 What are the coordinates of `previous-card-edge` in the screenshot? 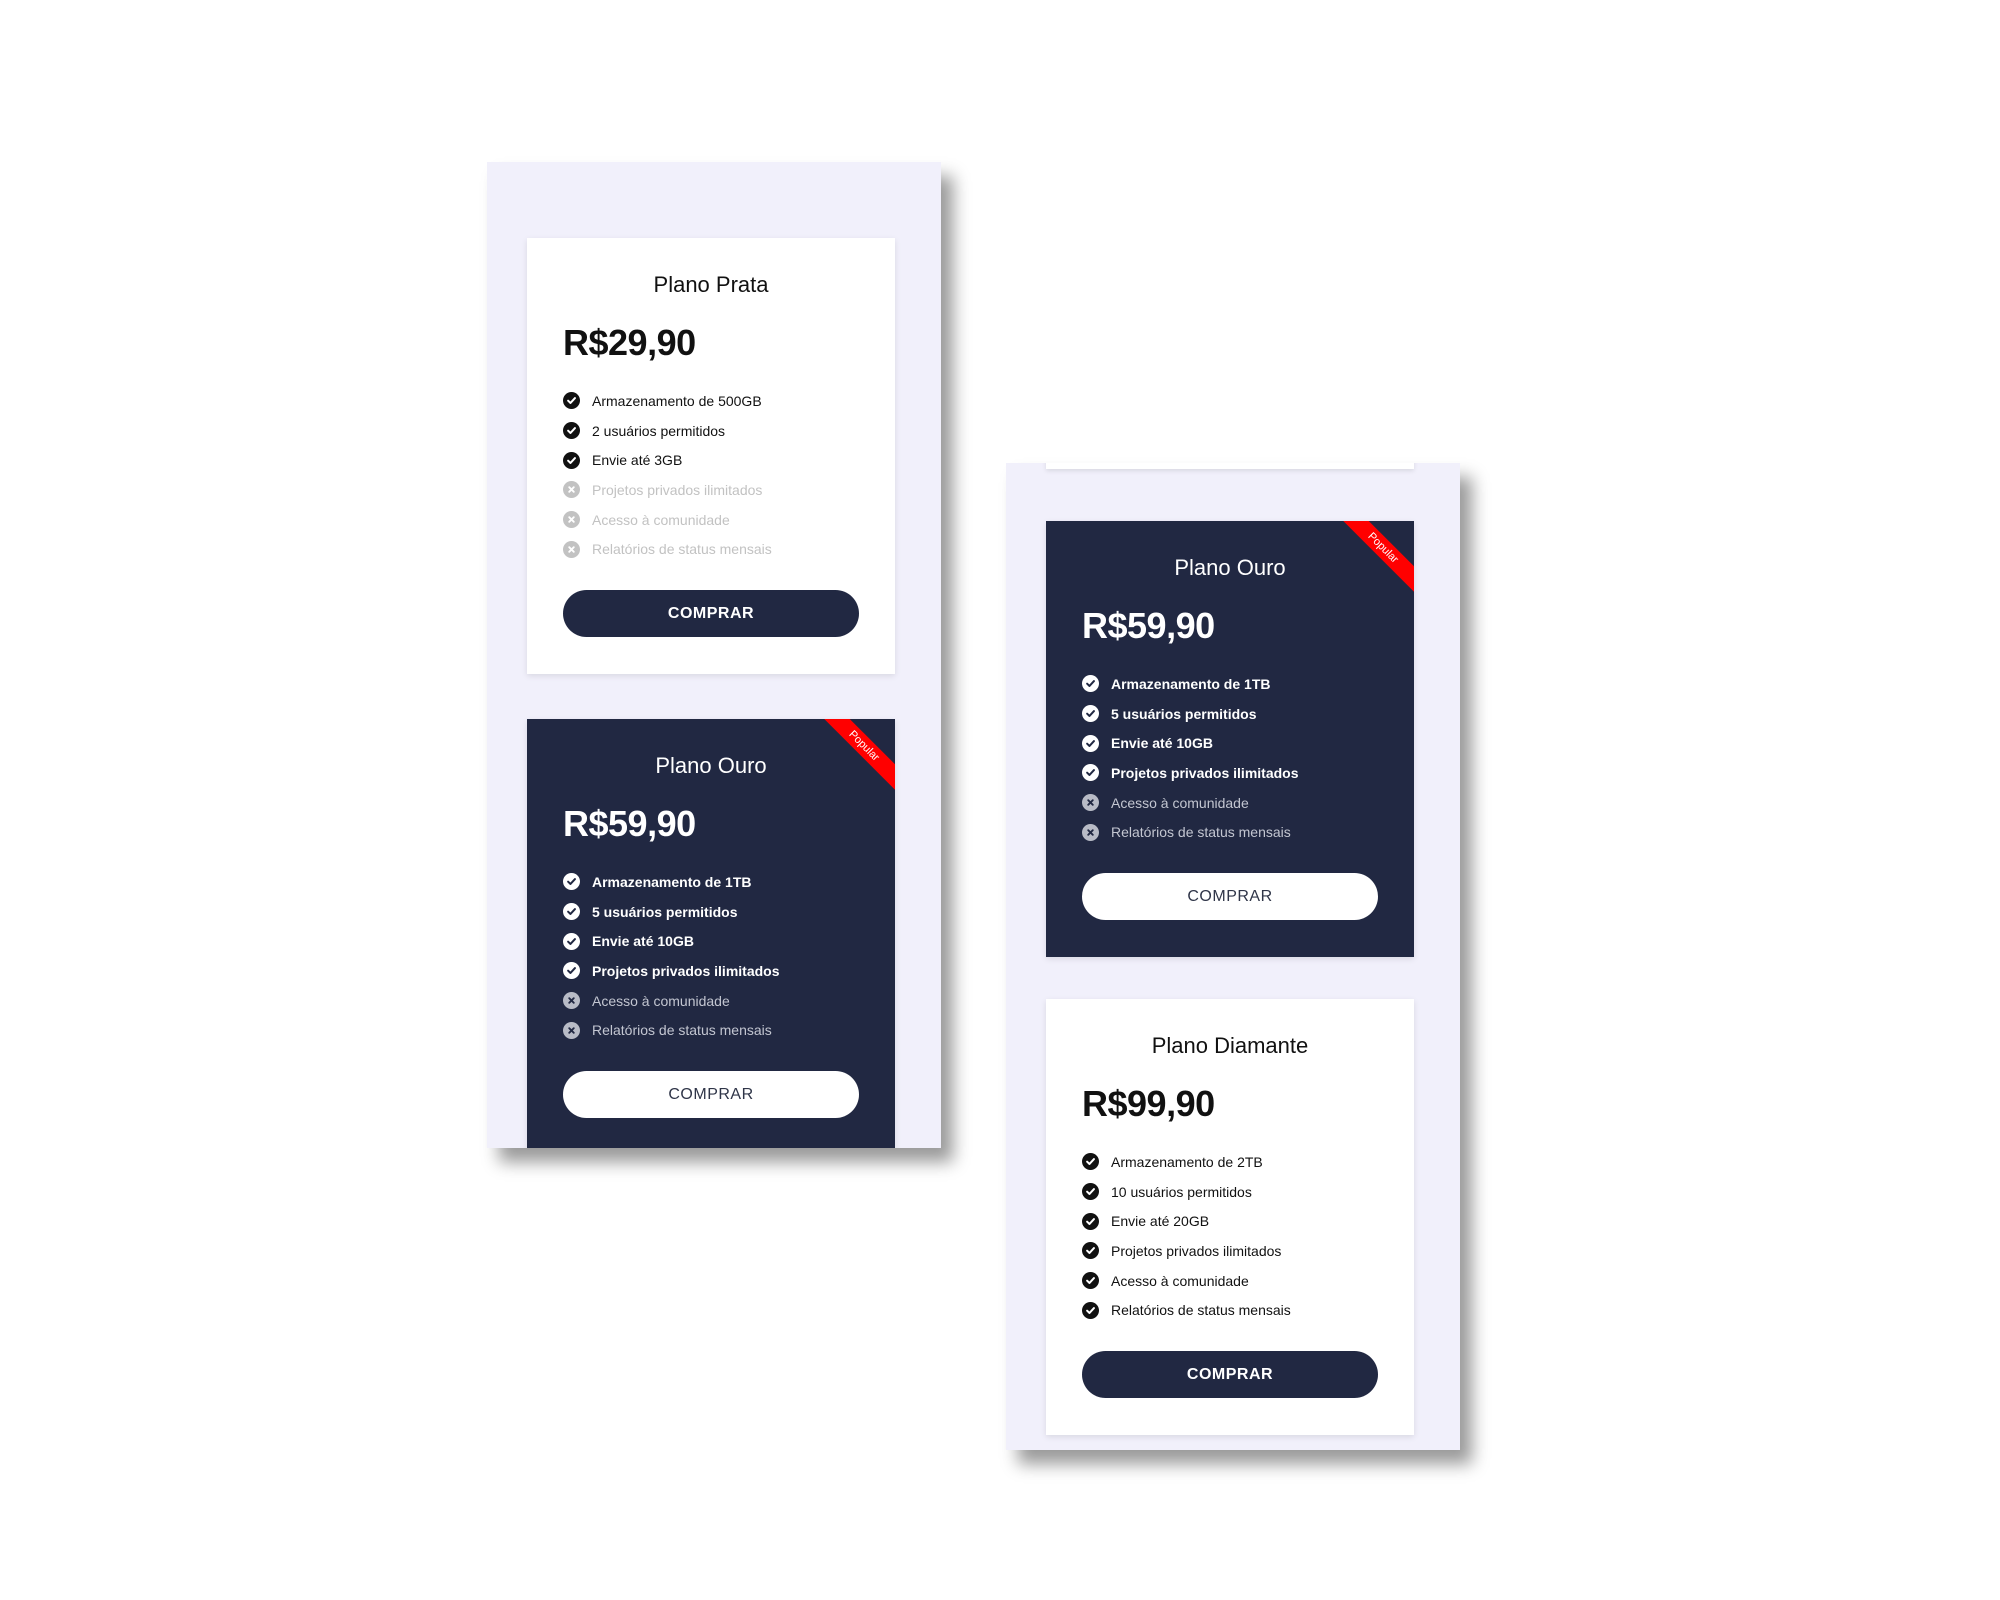 It's located at (1230, 466).